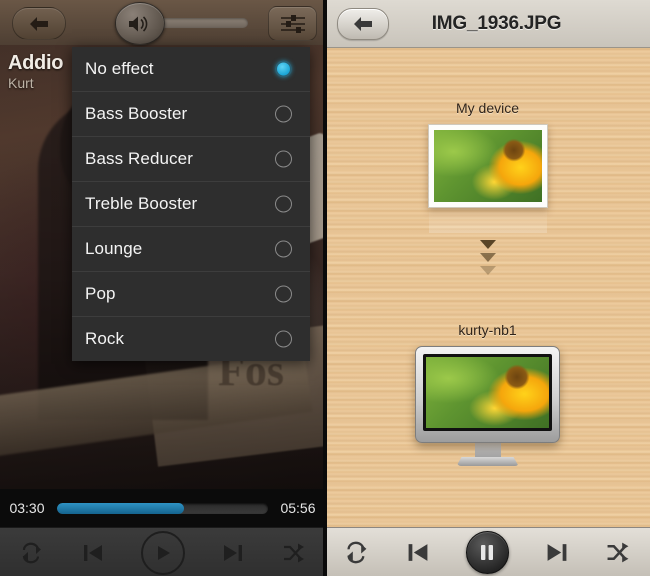  Describe the element at coordinates (487, 330) in the screenshot. I see `target-device-label: kurty-nb1` at that location.